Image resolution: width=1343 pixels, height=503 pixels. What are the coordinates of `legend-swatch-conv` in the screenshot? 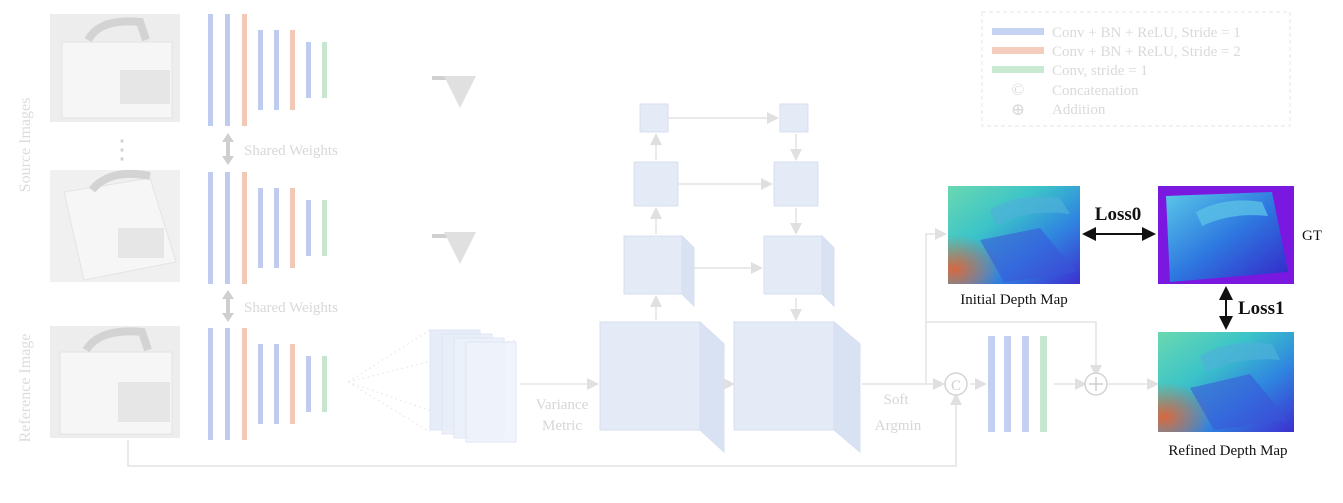 It's located at (1018, 69).